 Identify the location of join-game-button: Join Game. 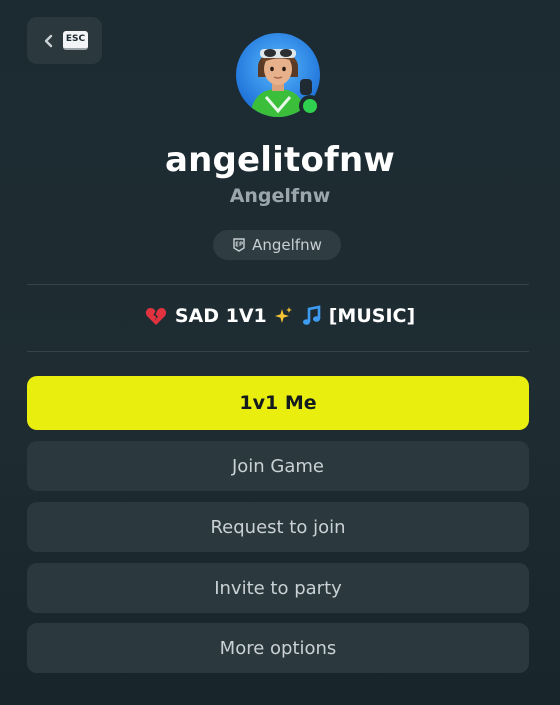
(278, 466).